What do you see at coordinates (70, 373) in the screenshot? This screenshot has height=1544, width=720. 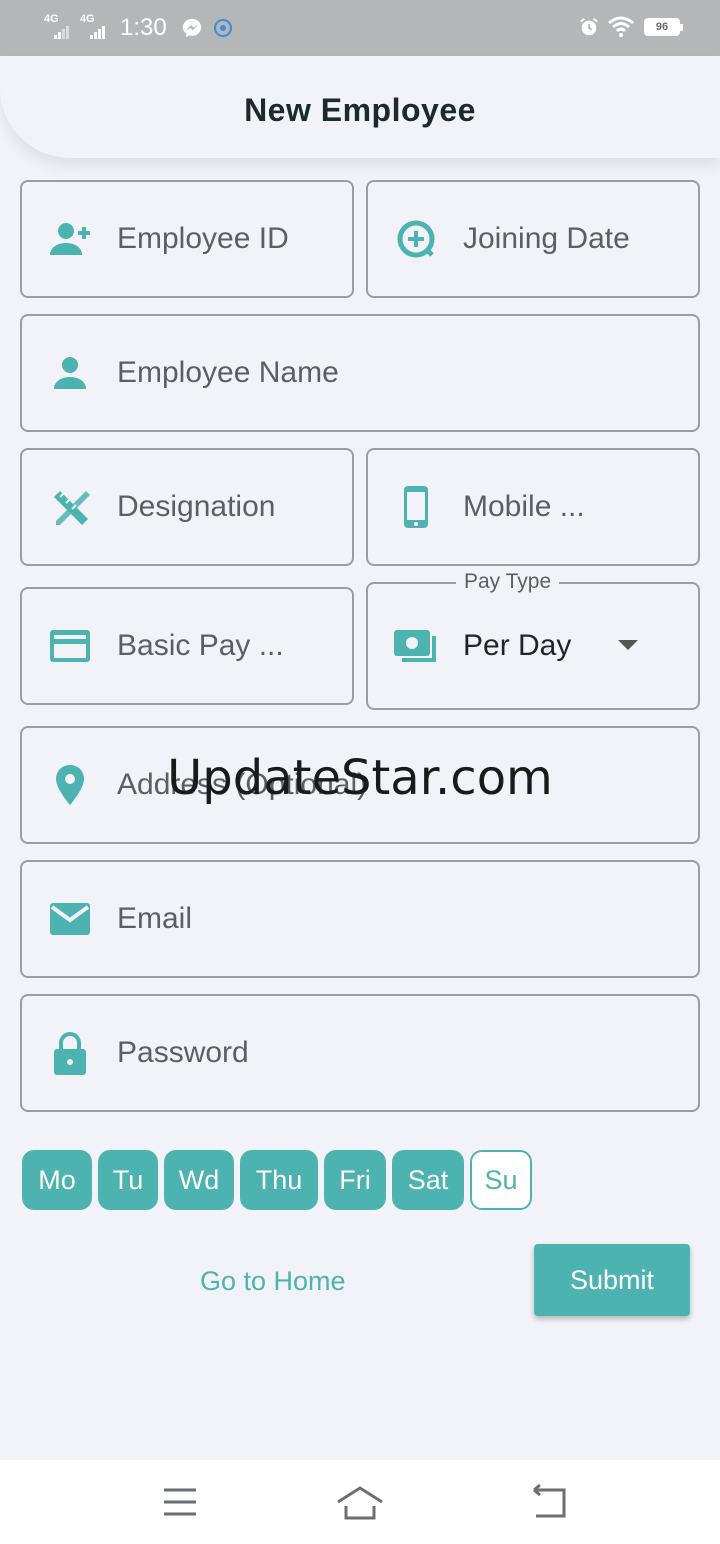 I see `person-icon` at bounding box center [70, 373].